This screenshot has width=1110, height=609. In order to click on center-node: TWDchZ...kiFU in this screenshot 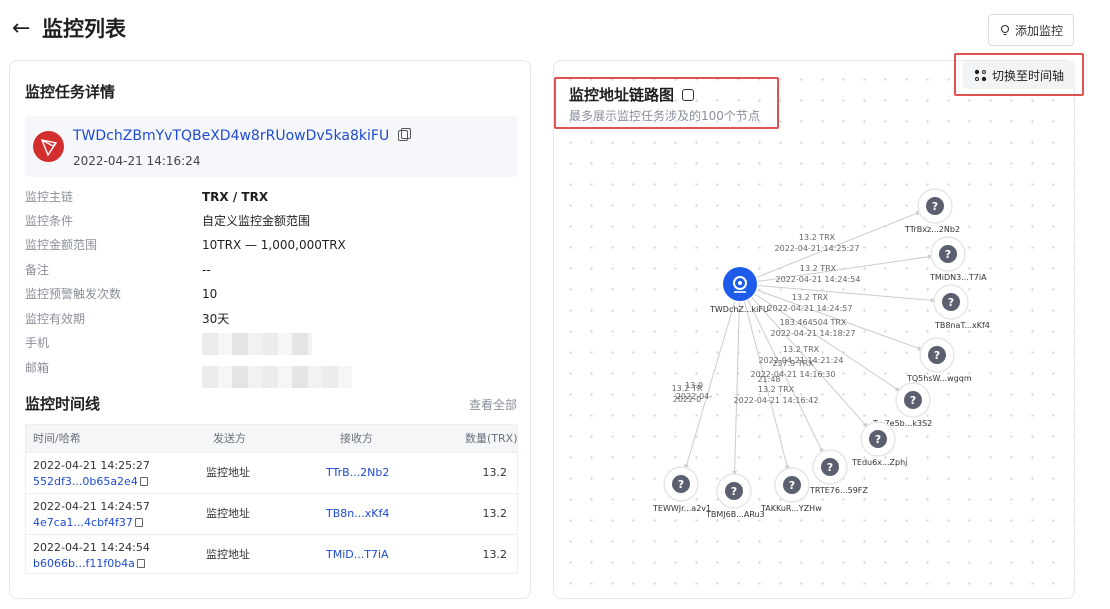, I will do `click(739, 290)`.